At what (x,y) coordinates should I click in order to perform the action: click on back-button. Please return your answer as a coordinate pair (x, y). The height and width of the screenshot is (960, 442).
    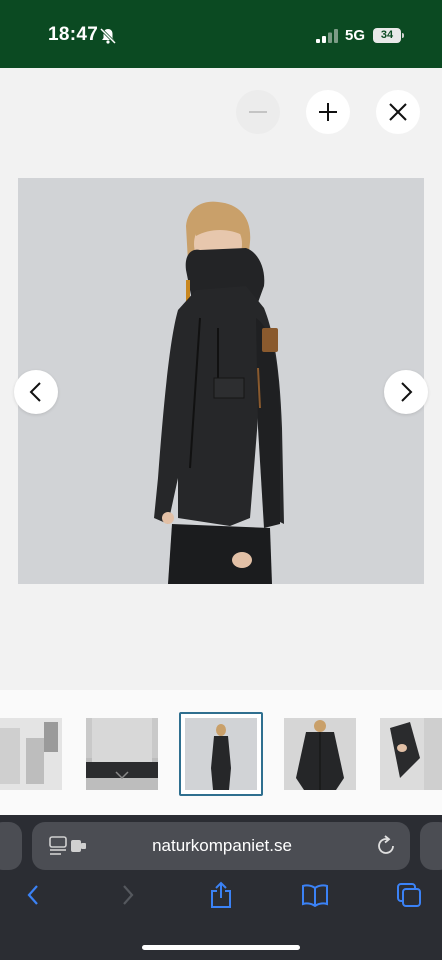
    Looking at the image, I should click on (33, 895).